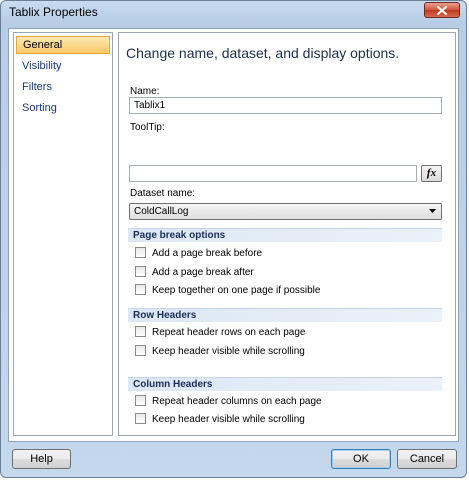  Describe the element at coordinates (233, 12) in the screenshot. I see `title-bar: Tablix Properties` at that location.